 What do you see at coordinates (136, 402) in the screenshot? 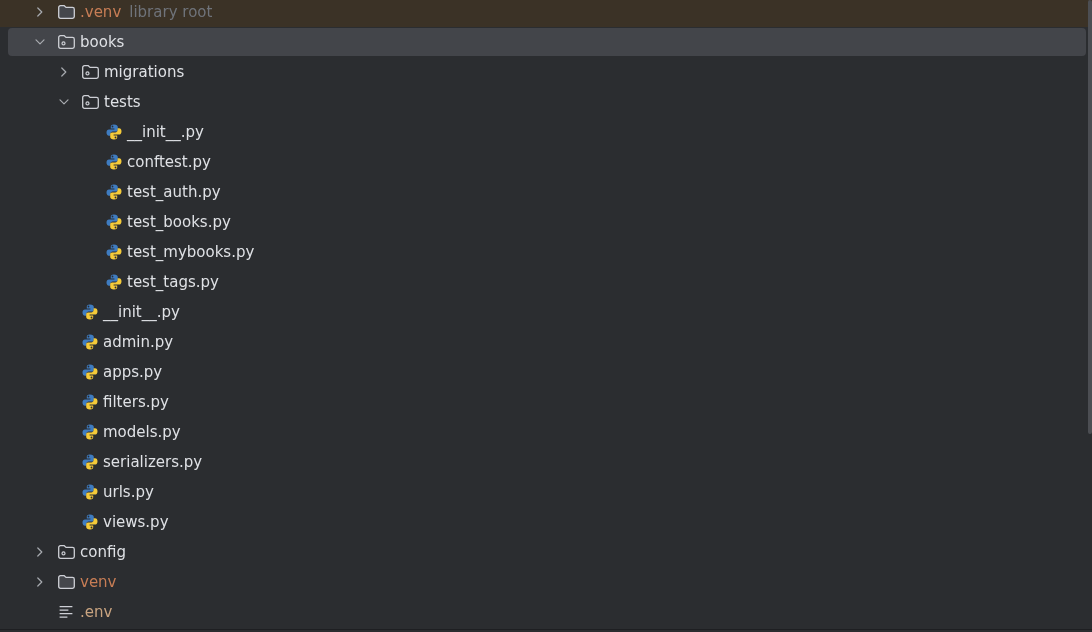
I see `file-name: filters.py` at bounding box center [136, 402].